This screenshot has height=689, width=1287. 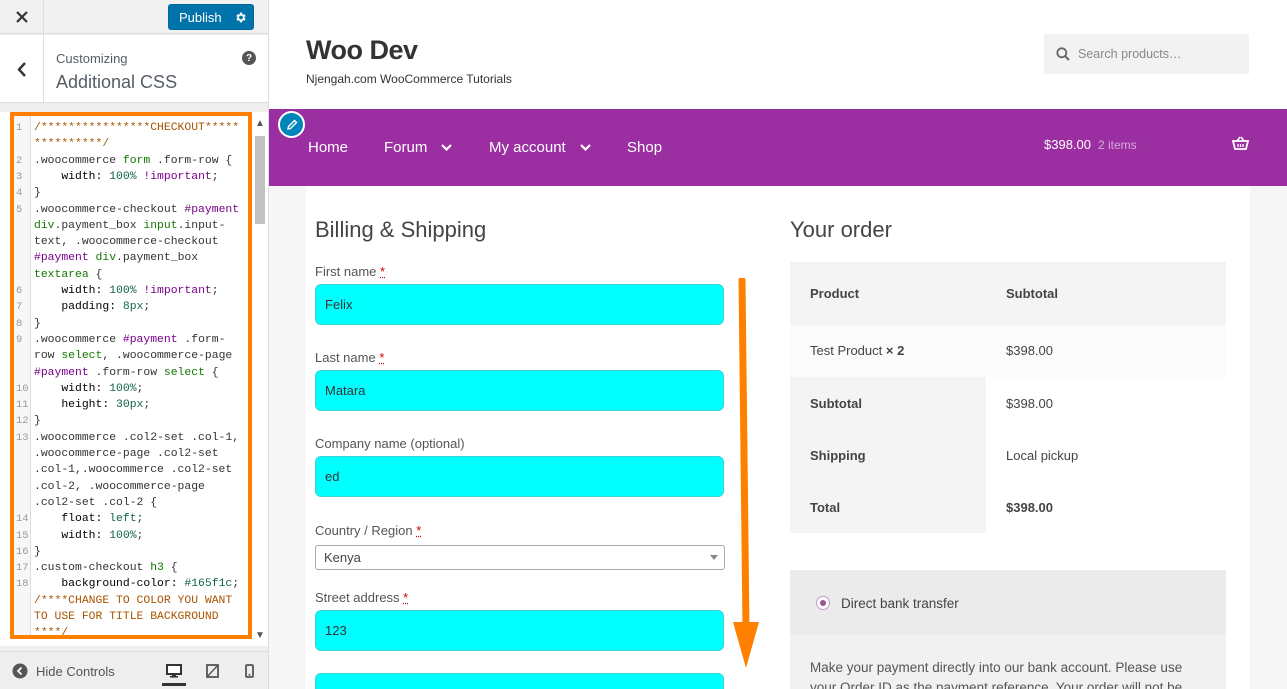 I want to click on code-token: .woocommerce .col2-set .col-1,, so click(x=137, y=437).